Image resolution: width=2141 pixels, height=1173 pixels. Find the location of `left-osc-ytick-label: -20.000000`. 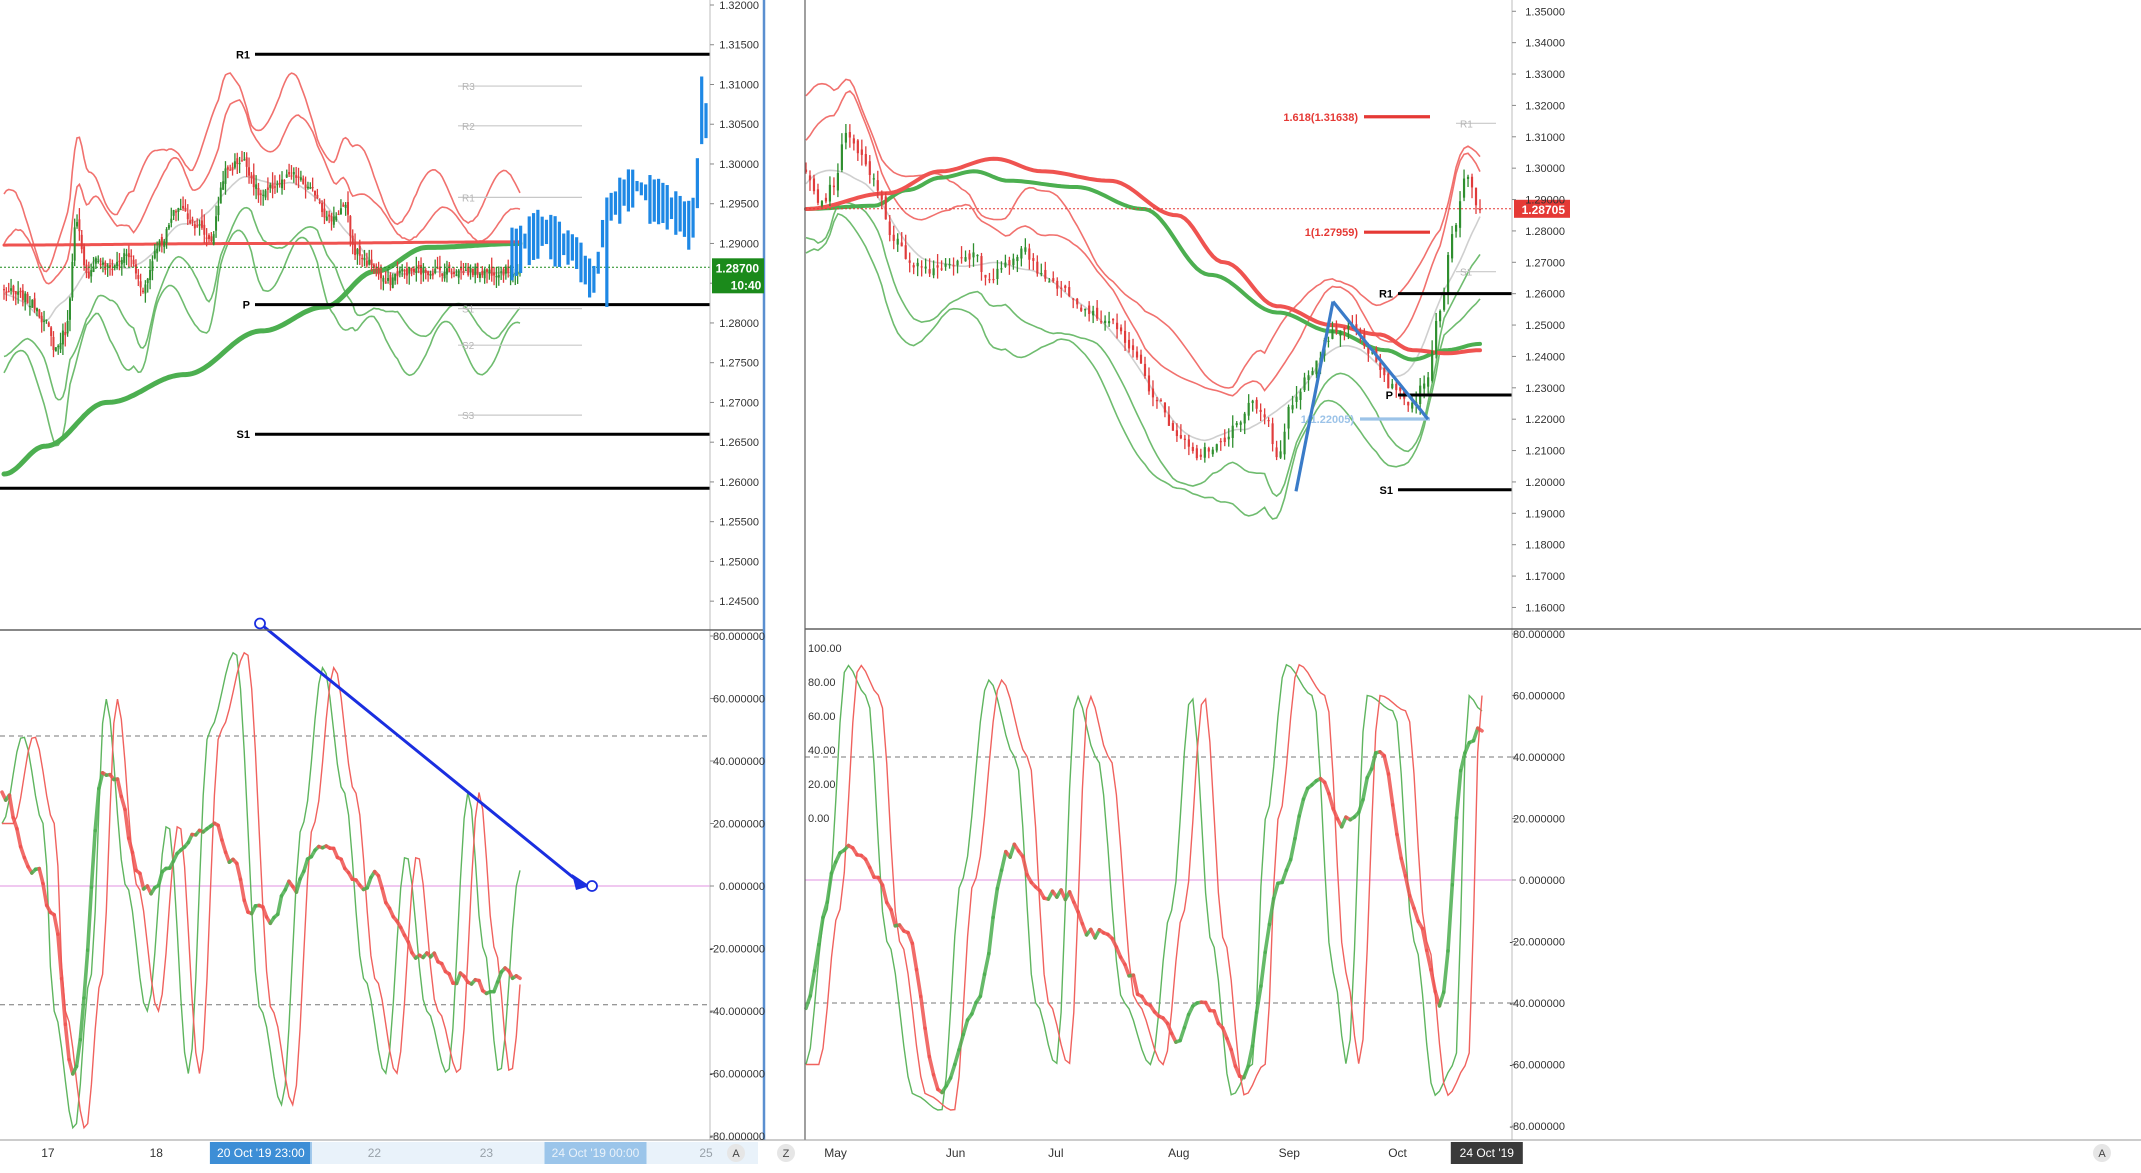

left-osc-ytick-label: -20.000000 is located at coordinates (737, 950).